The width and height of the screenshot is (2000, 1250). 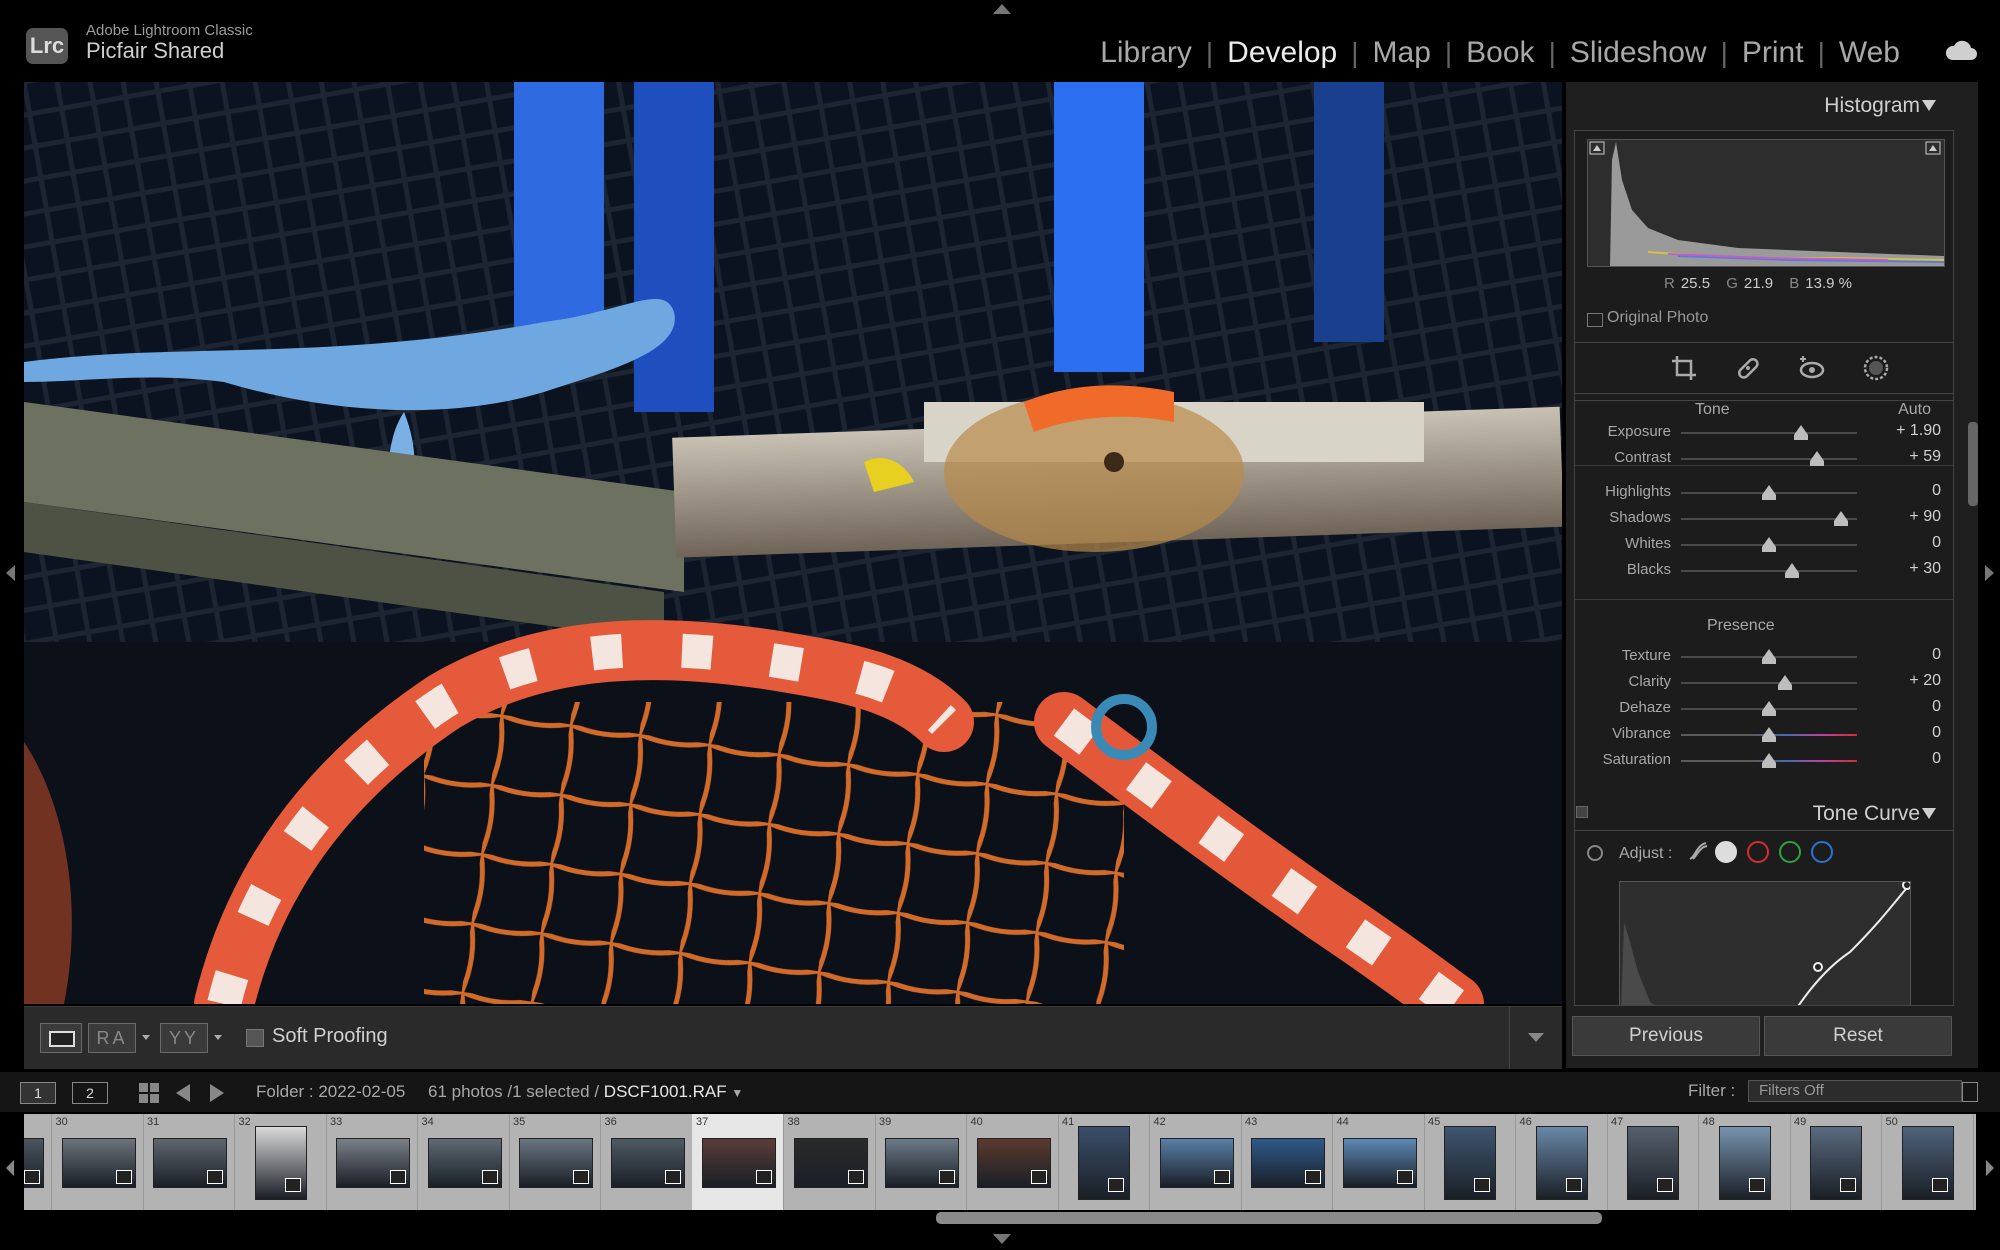 What do you see at coordinates (830, 1162) in the screenshot?
I see `filmstrip-cell: 38` at bounding box center [830, 1162].